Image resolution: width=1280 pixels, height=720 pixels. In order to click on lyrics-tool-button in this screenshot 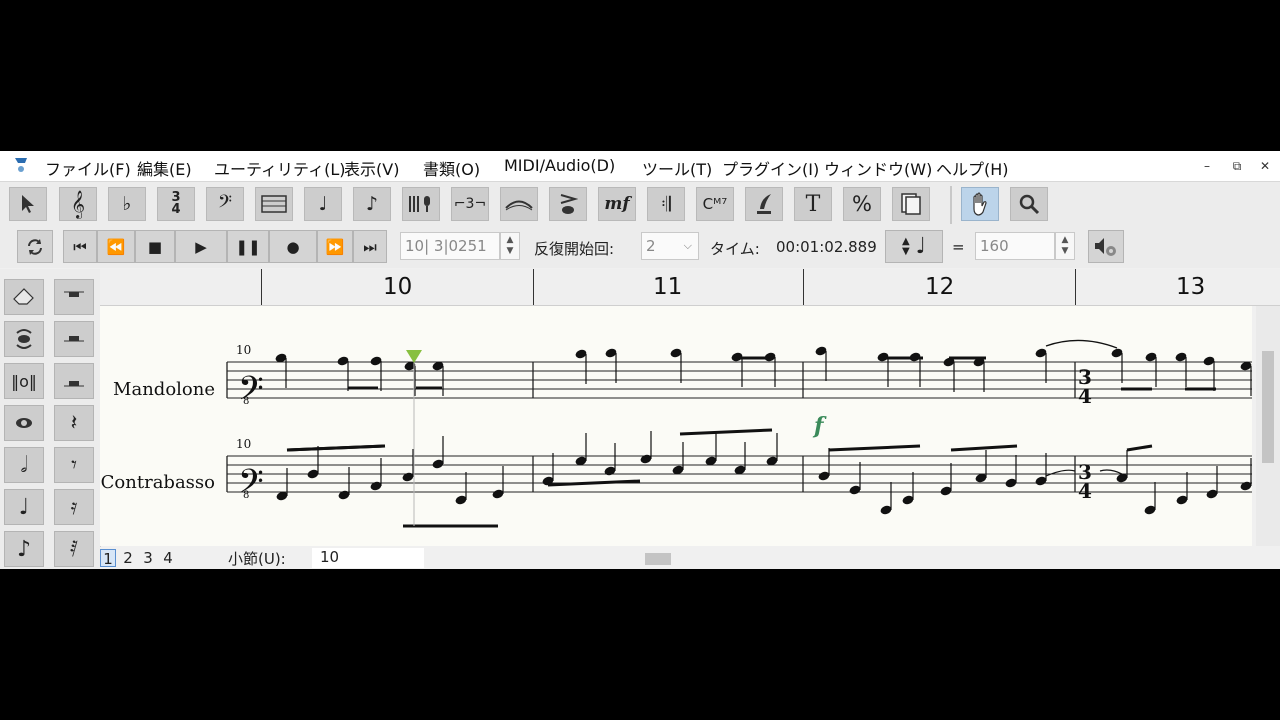, I will do `click(764, 204)`.